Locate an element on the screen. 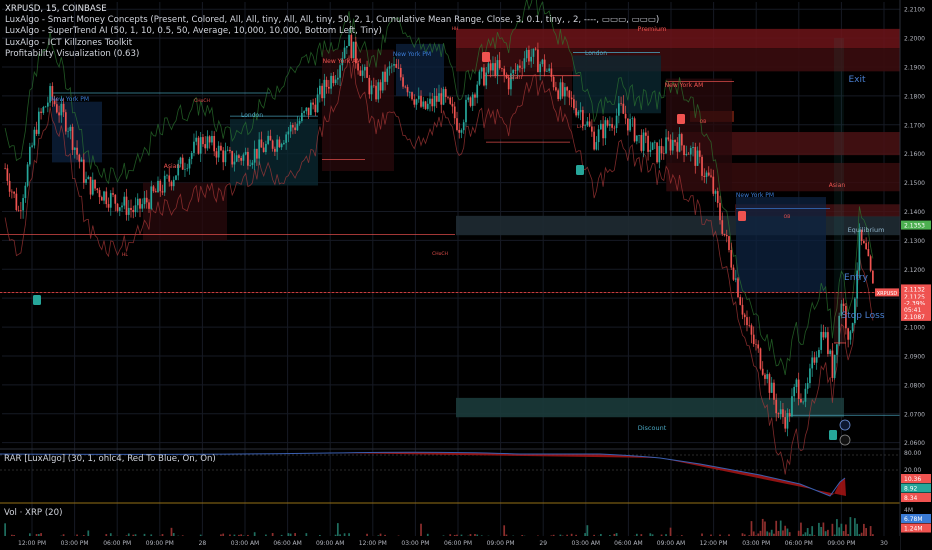 The image size is (932, 550). discount-label: Discount is located at coordinates (652, 428).